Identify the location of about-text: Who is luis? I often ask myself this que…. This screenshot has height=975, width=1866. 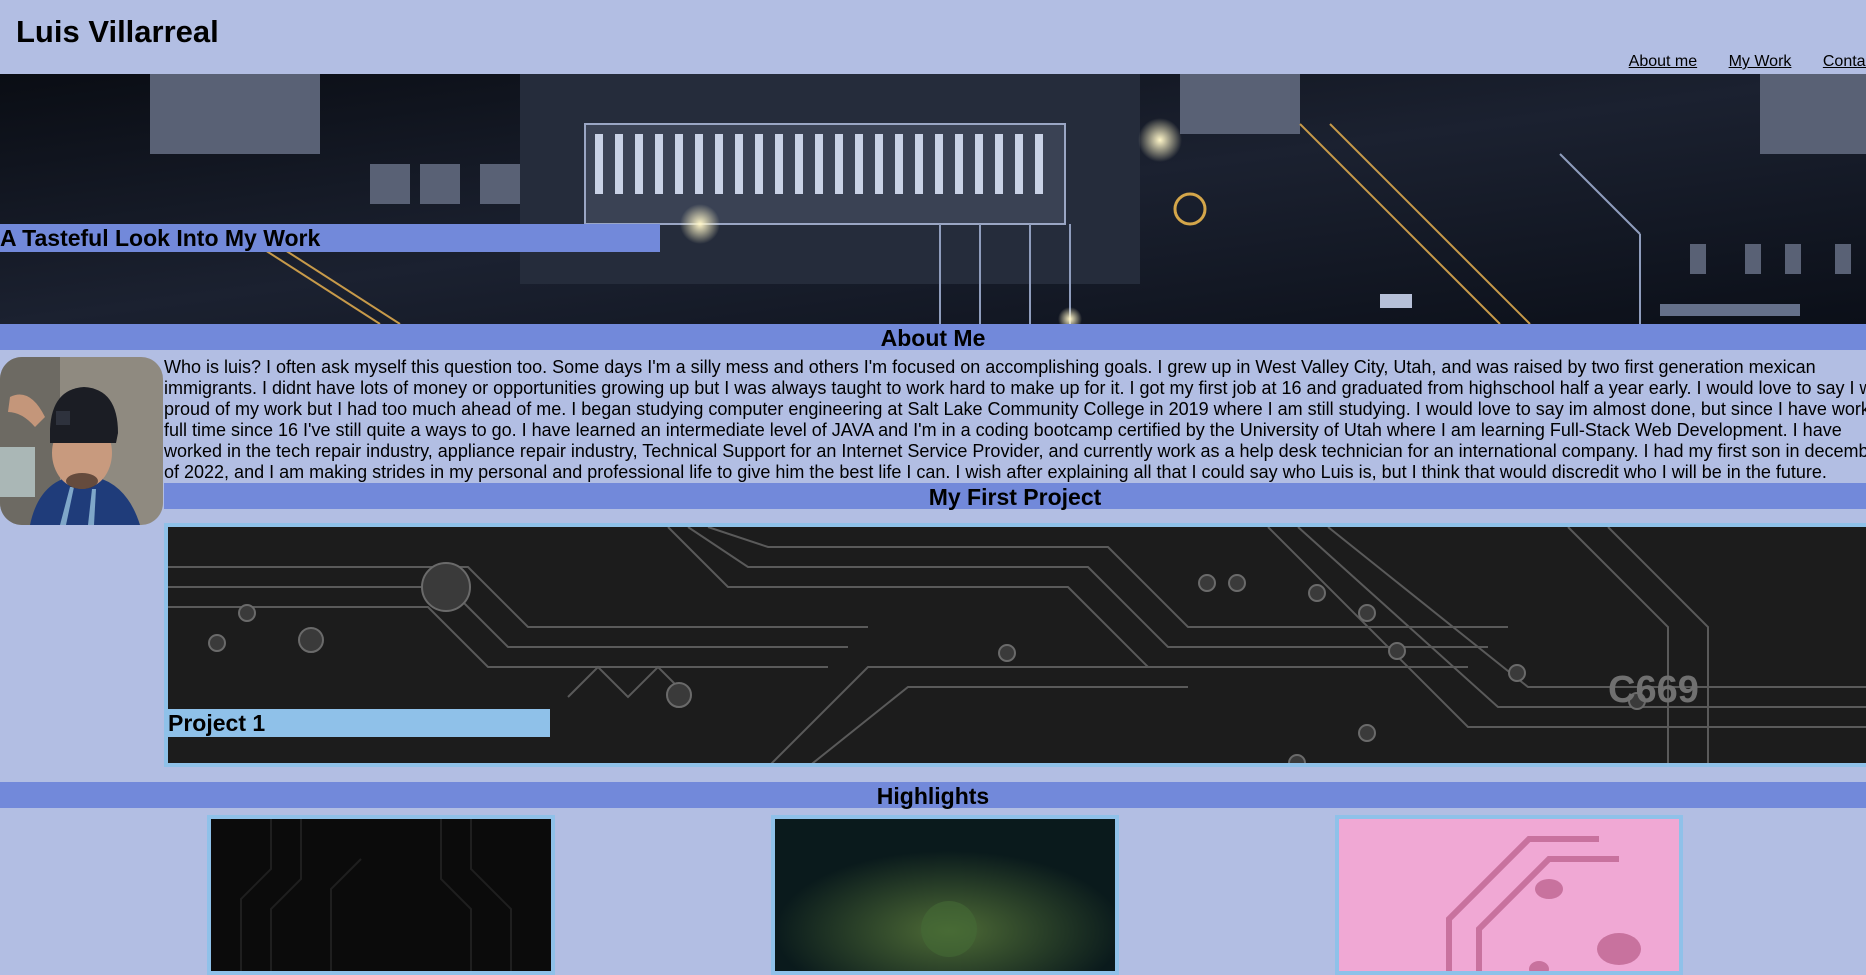
(1015, 420).